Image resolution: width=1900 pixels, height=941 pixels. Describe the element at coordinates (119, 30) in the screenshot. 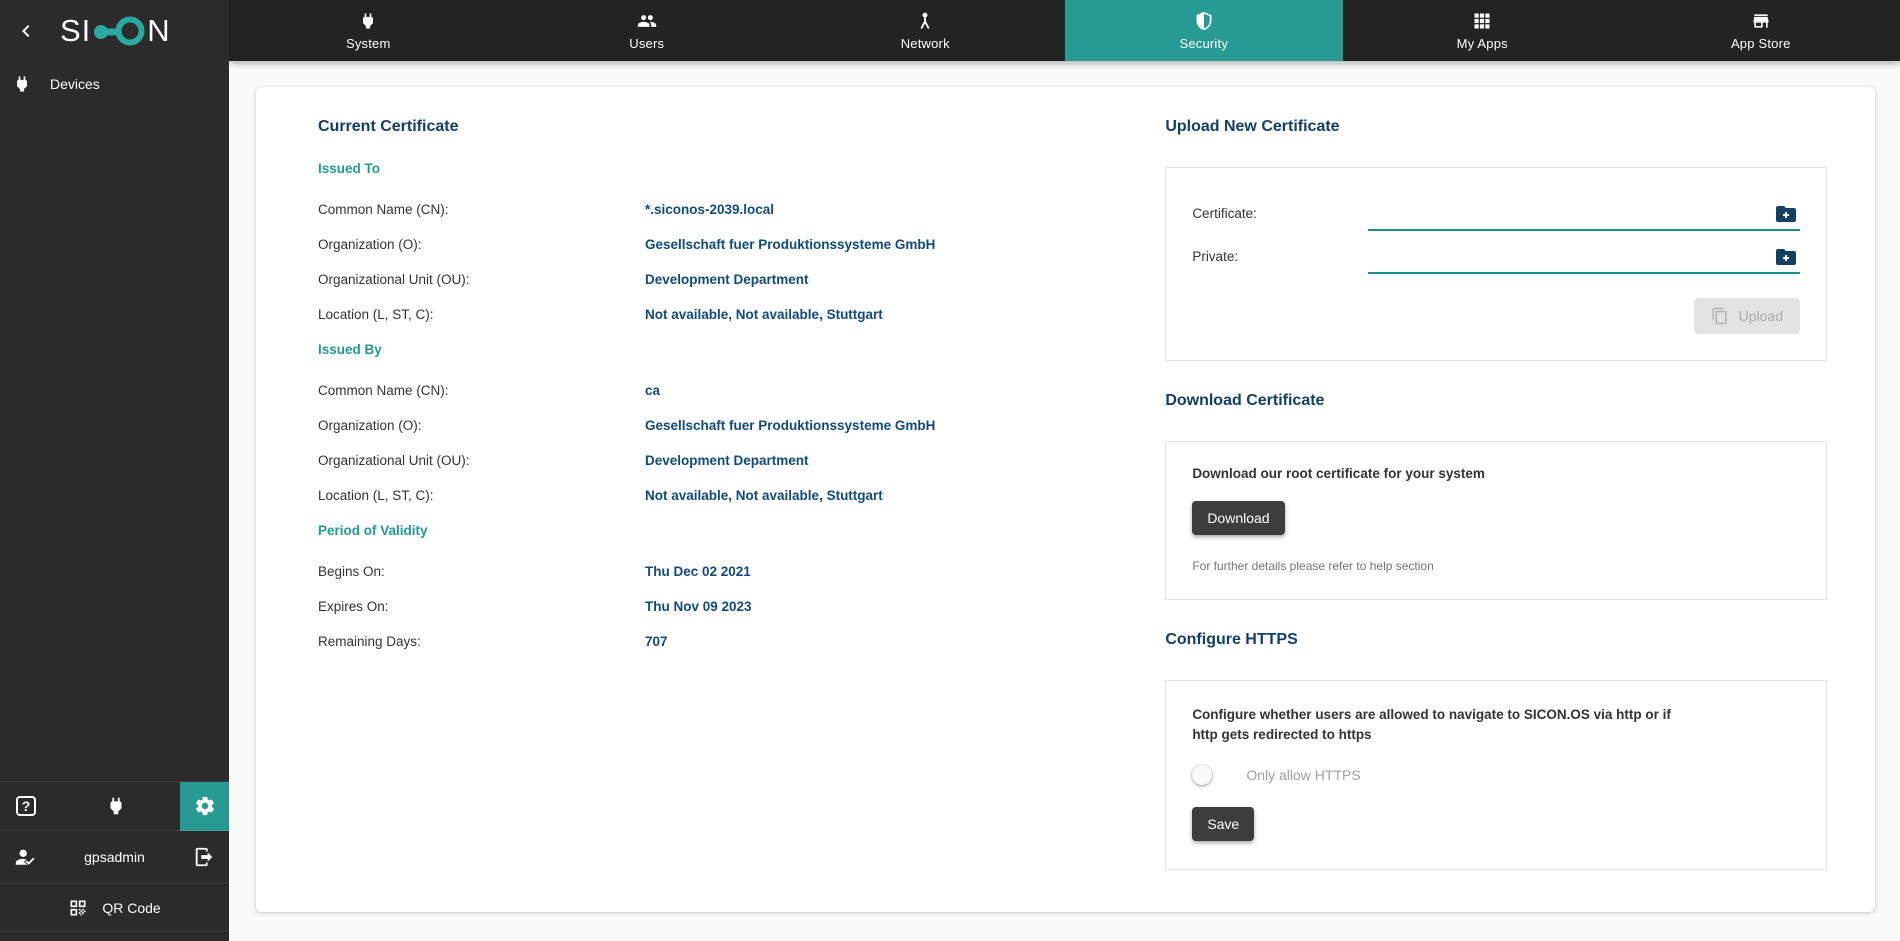

I see `logo-molecule-icon` at that location.